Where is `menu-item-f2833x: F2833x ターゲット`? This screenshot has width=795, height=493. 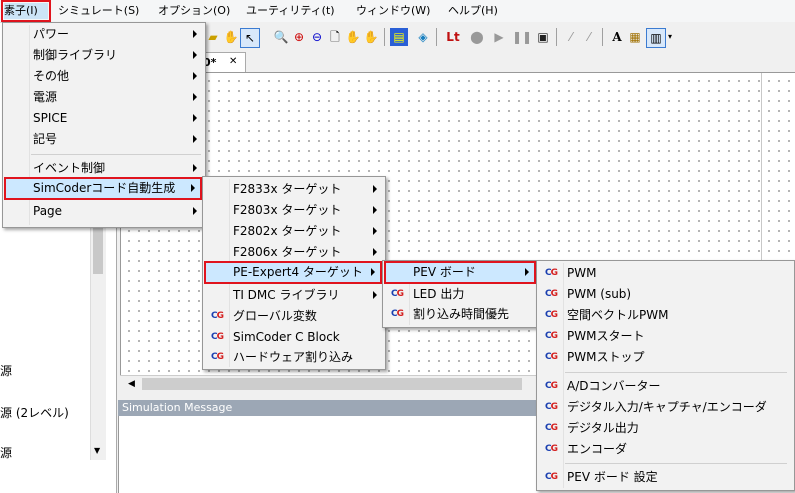
menu-item-f2833x: F2833x ターゲット is located at coordinates (294, 189).